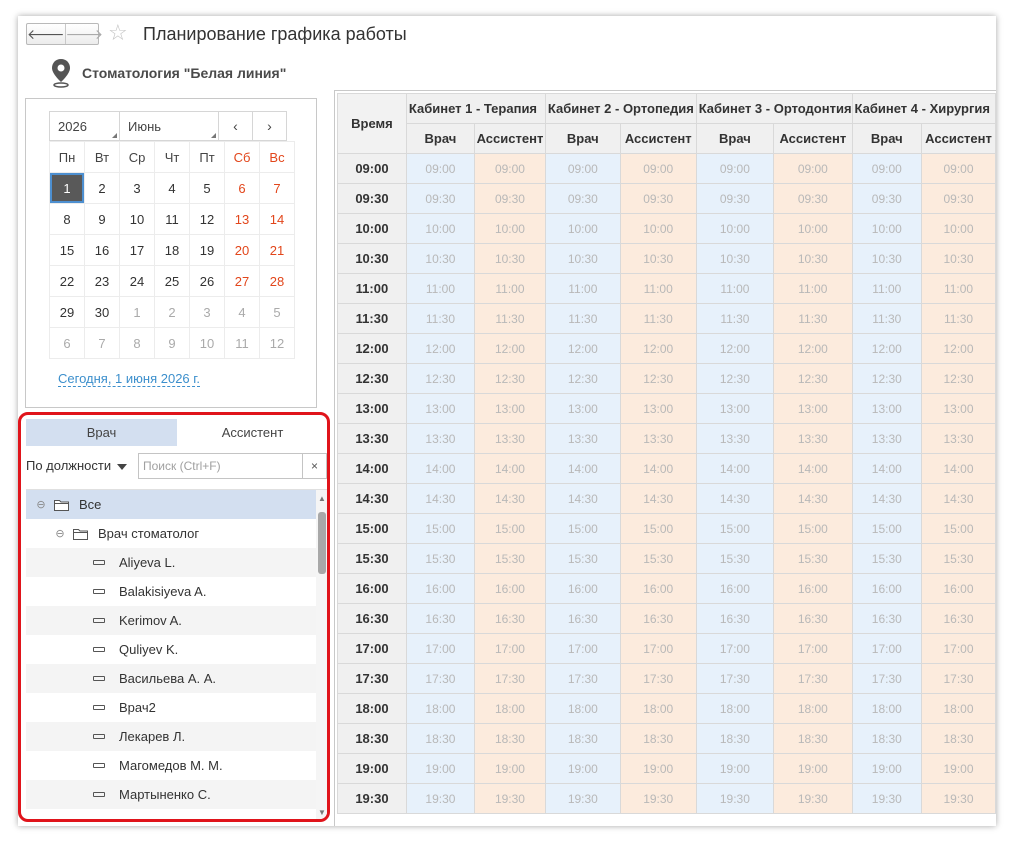 The image size is (1015, 845). Describe the element at coordinates (220, 466) in the screenshot. I see `search-input` at that location.